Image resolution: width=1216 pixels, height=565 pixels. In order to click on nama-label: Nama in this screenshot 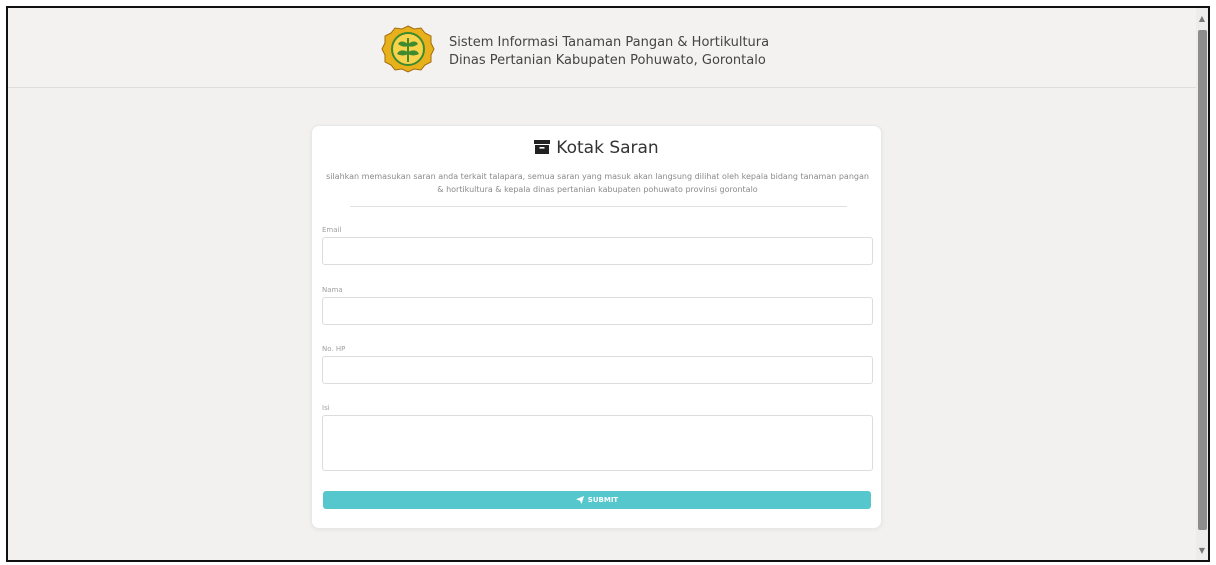, I will do `click(332, 290)`.